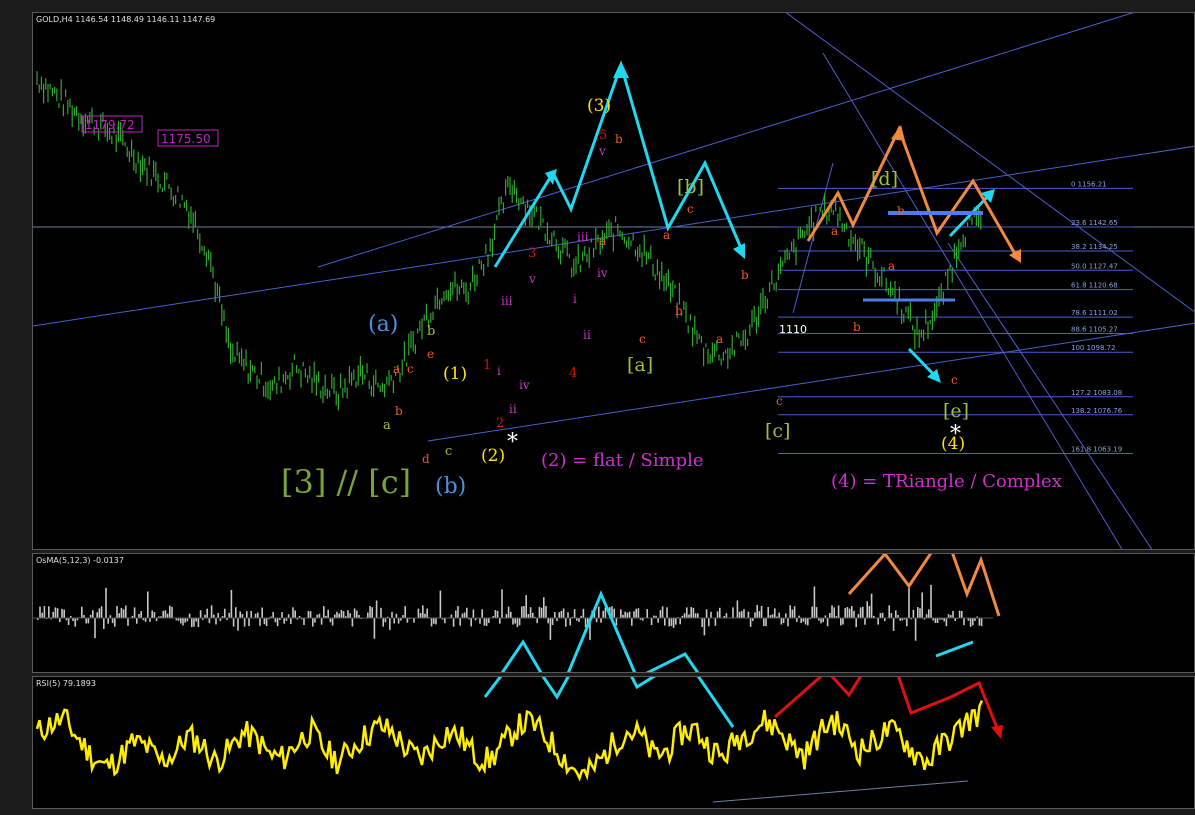  What do you see at coordinates (1094, 313) in the screenshot?
I see `fib-level-label: 78.6 1111.02` at bounding box center [1094, 313].